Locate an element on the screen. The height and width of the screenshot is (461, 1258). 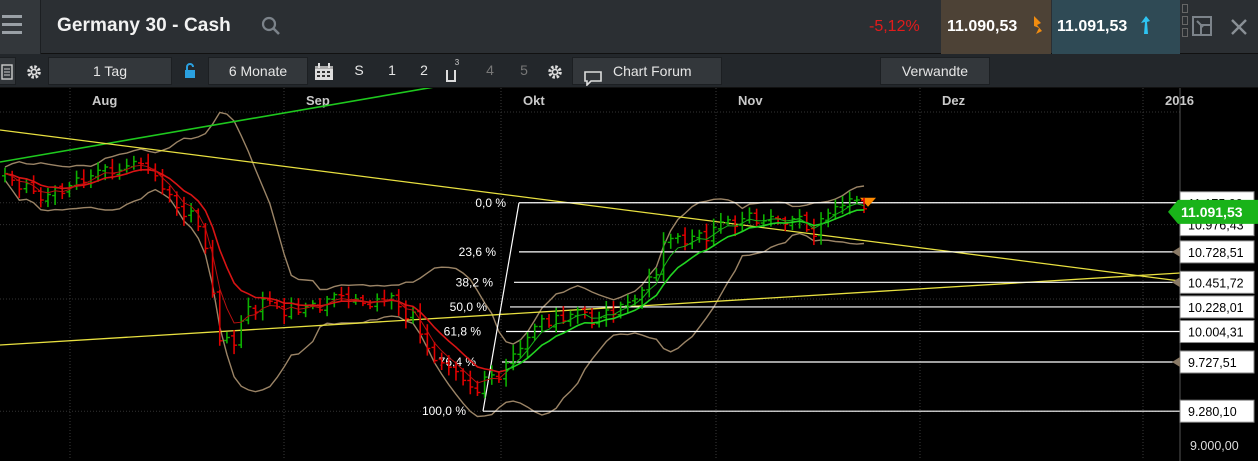
sell-price: 11.090,53 is located at coordinates (982, 26).